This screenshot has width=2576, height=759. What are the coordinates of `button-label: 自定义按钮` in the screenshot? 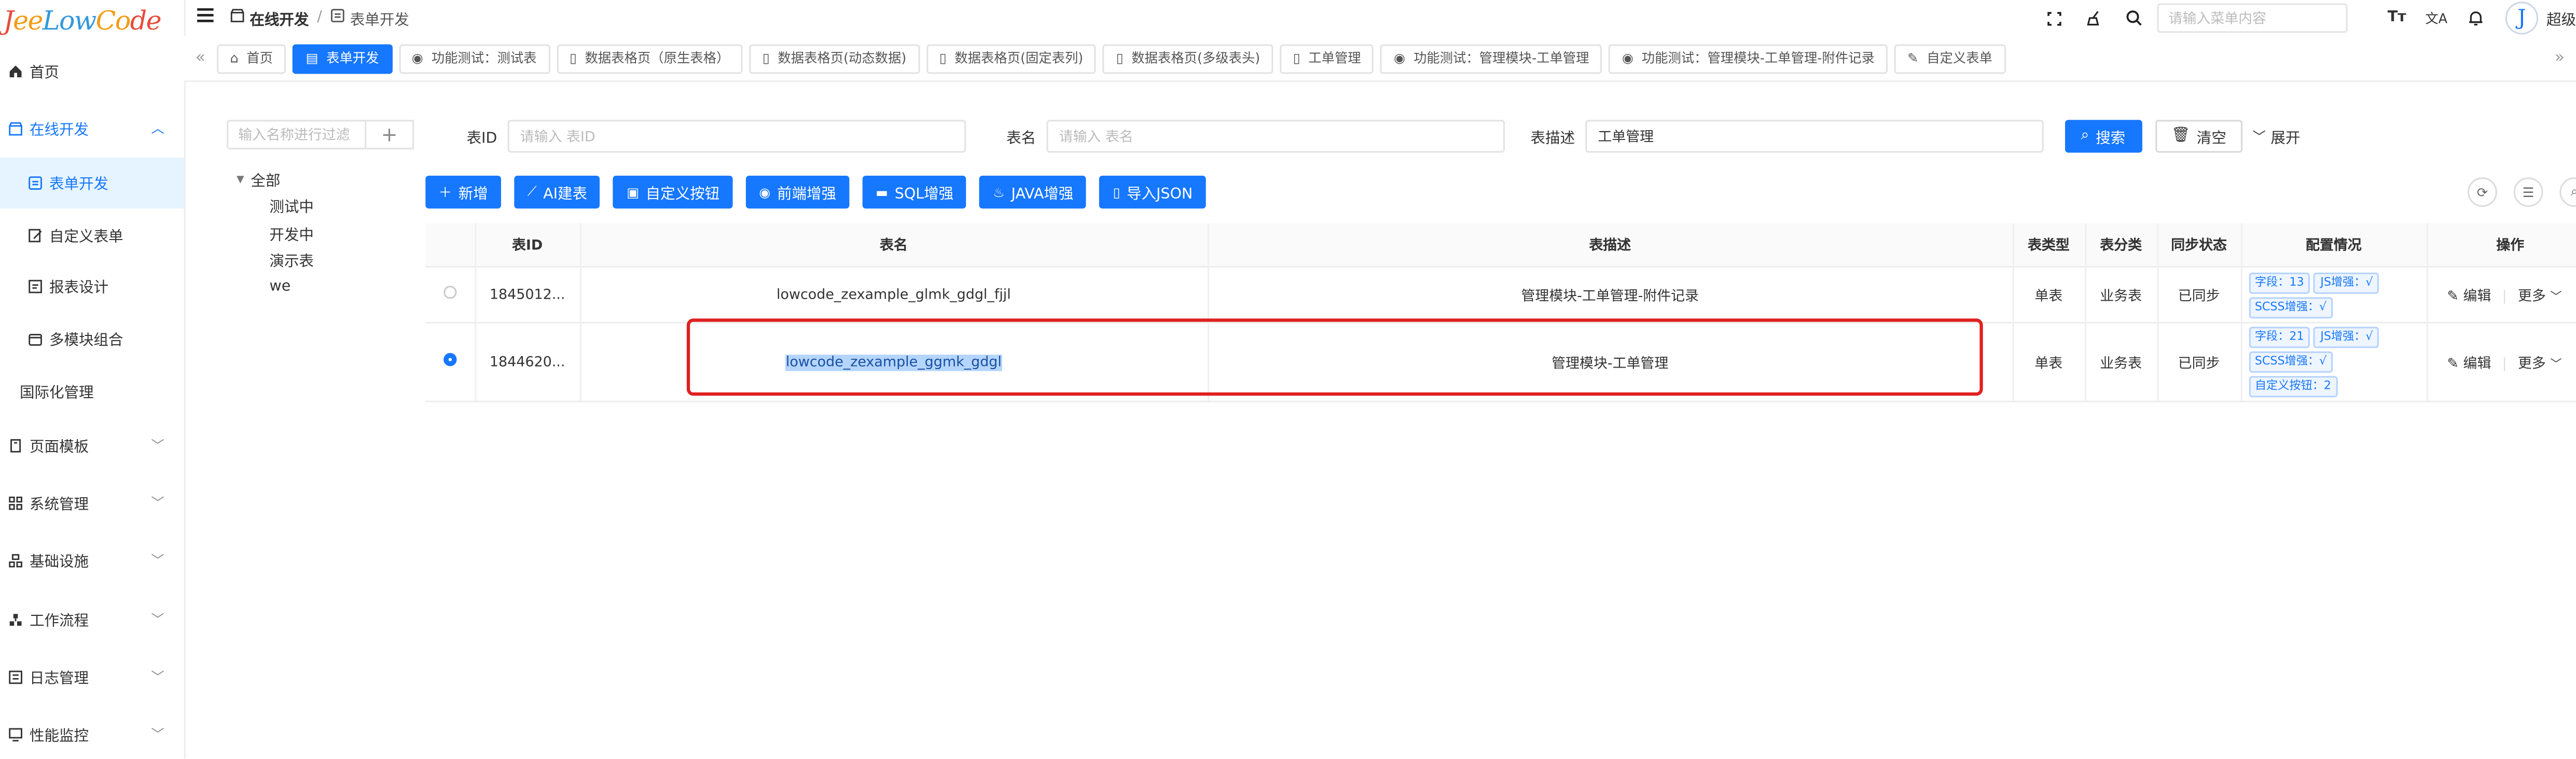 It's located at (682, 194).